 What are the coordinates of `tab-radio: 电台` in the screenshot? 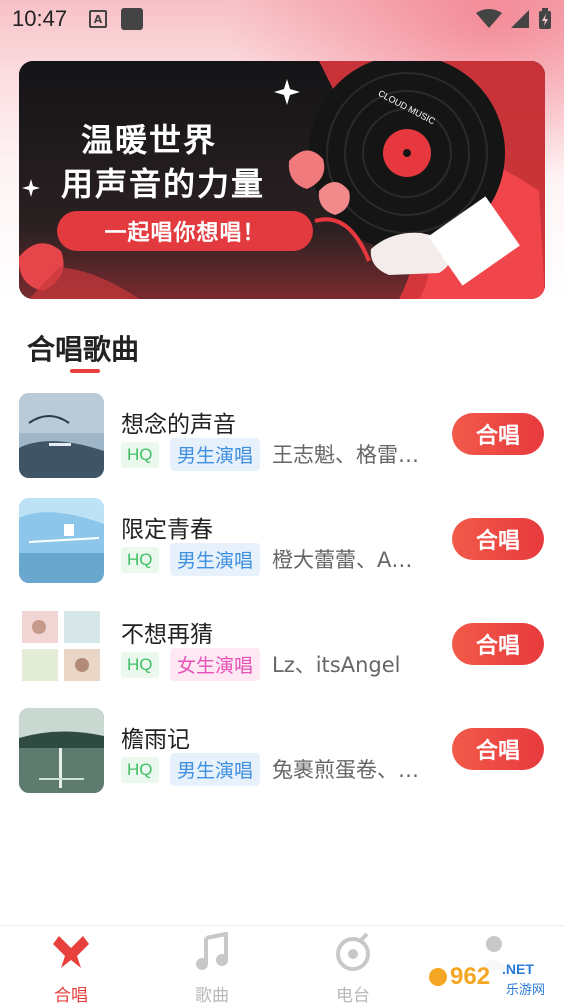 It's located at (353, 965).